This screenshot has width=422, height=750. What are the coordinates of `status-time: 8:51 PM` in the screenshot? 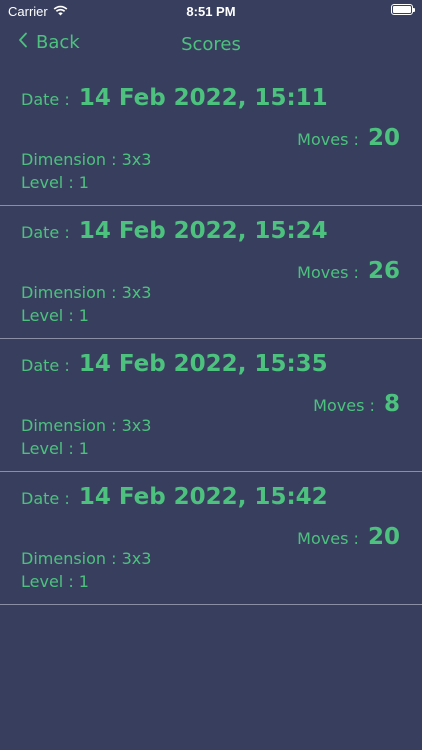 It's located at (211, 11).